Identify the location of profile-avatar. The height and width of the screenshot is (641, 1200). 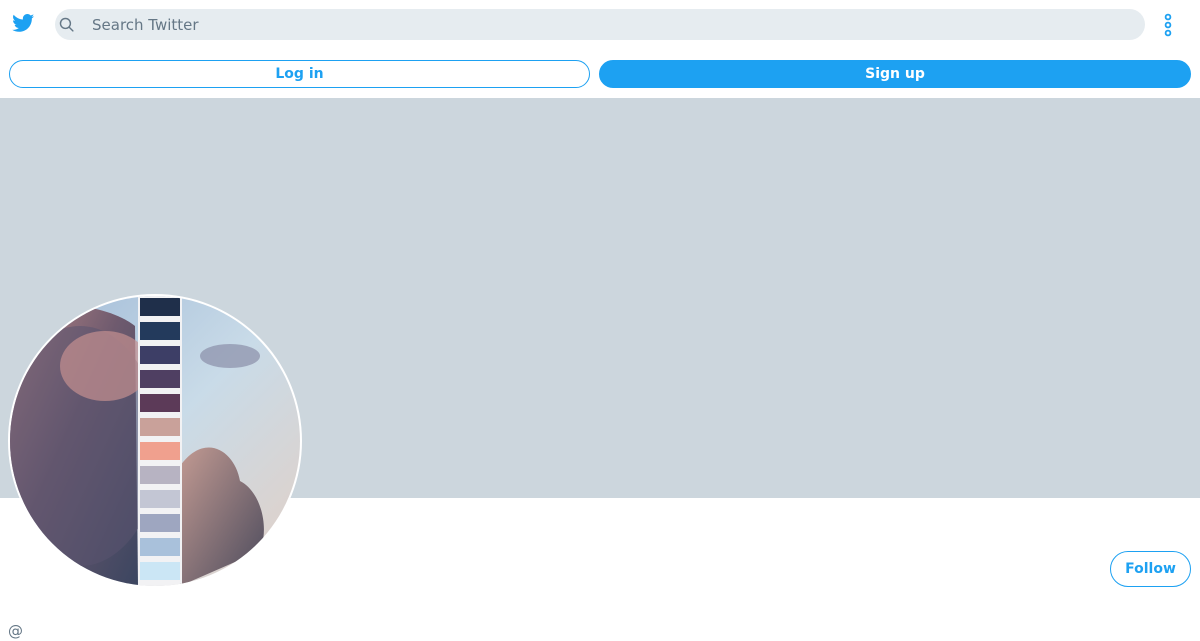
(155, 441).